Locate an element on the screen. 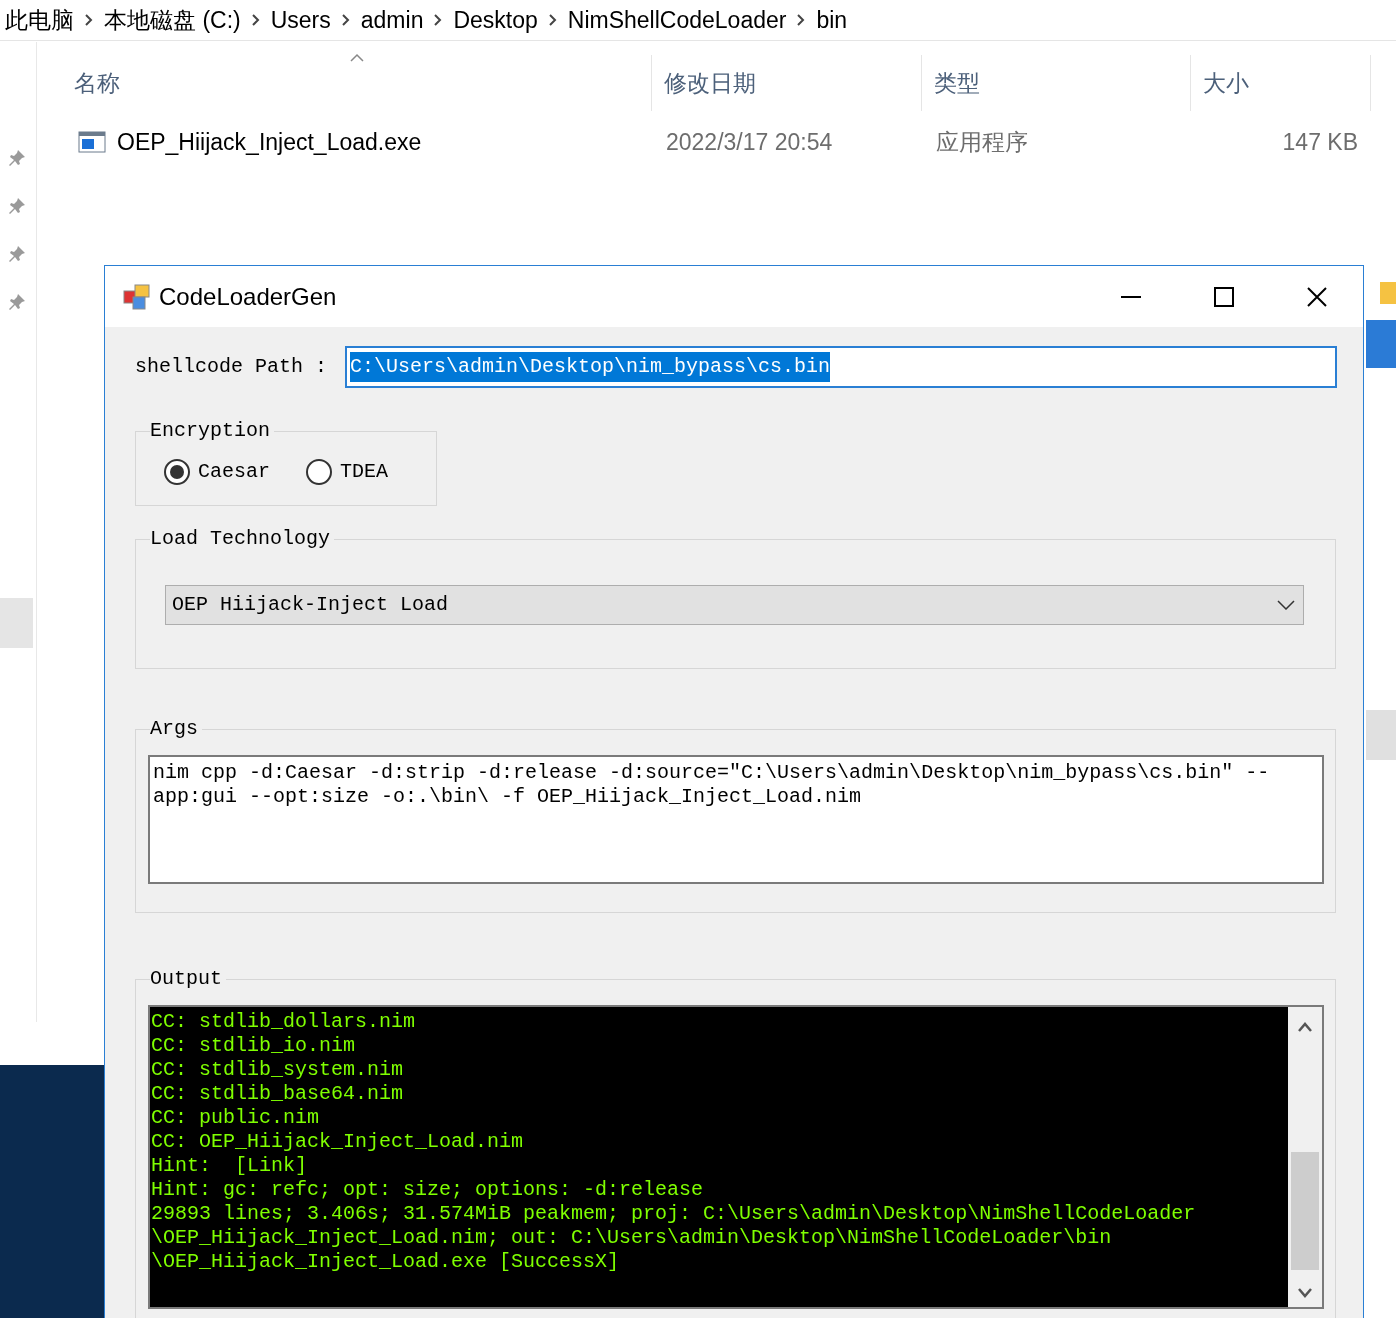  dropdown: OEP Hiijack-Inject Load is located at coordinates (734, 605).